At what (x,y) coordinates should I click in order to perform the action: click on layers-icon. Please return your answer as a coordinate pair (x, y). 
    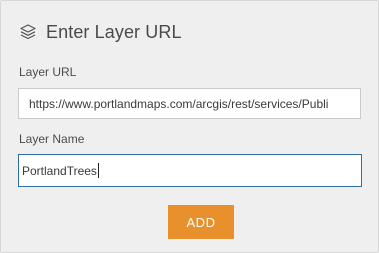
    Looking at the image, I should click on (28, 32).